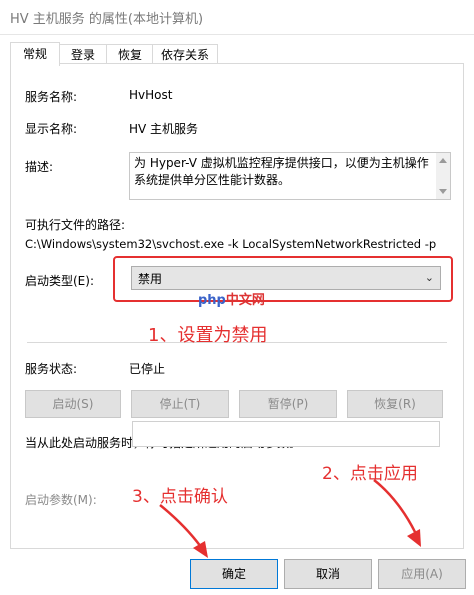 This screenshot has height=595, width=474. What do you see at coordinates (290, 518) in the screenshot?
I see `annotation-arrows` at bounding box center [290, 518].